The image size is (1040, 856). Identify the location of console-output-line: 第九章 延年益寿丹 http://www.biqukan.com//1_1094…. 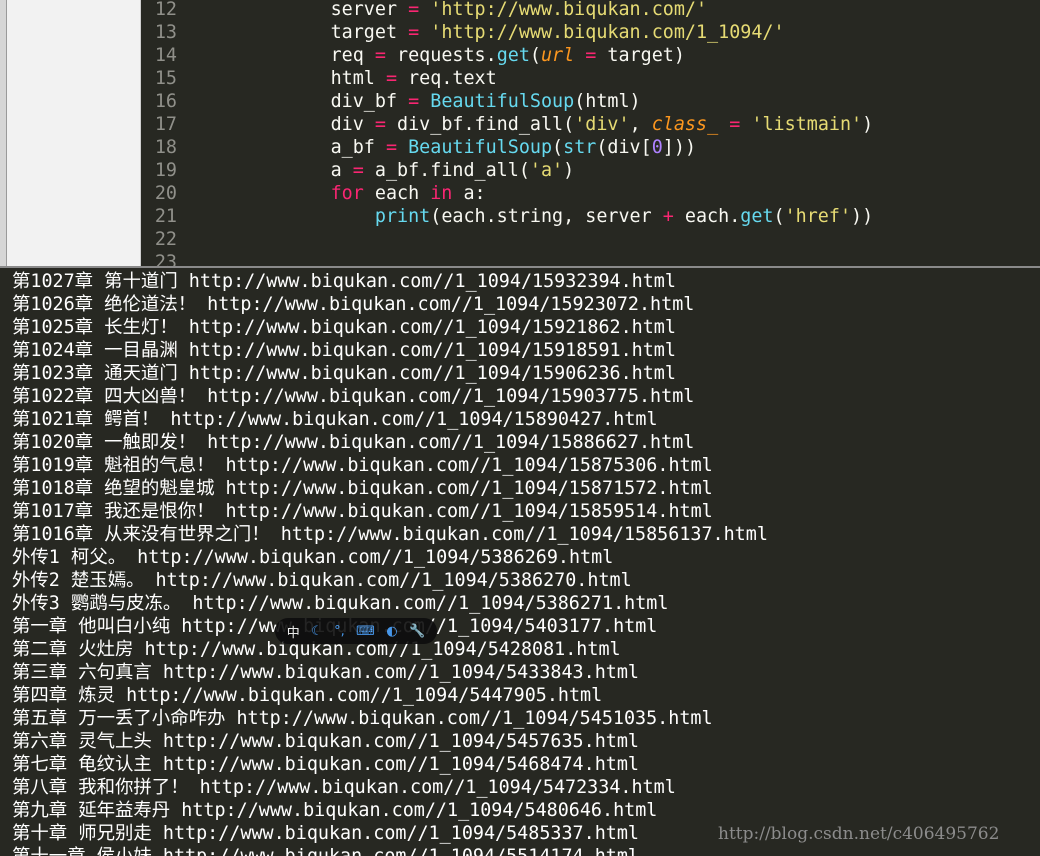
(335, 810).